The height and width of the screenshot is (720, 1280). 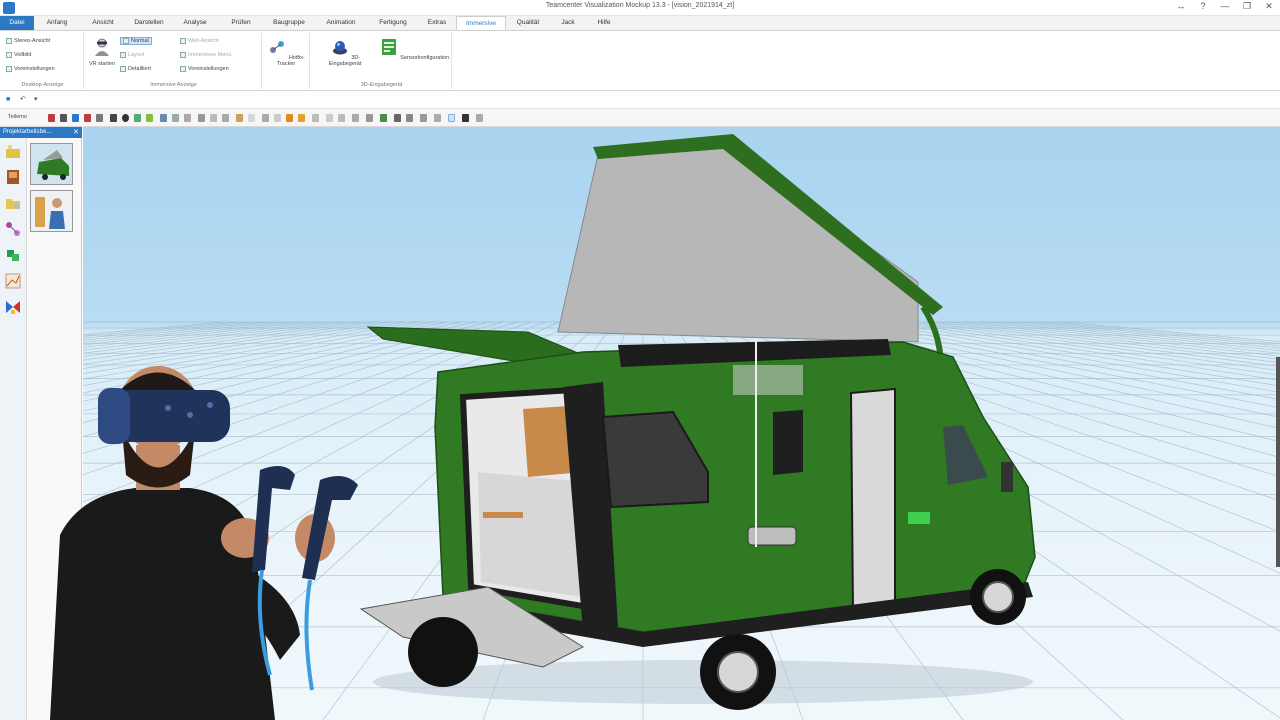 I want to click on snap-icon, so click(x=315, y=118).